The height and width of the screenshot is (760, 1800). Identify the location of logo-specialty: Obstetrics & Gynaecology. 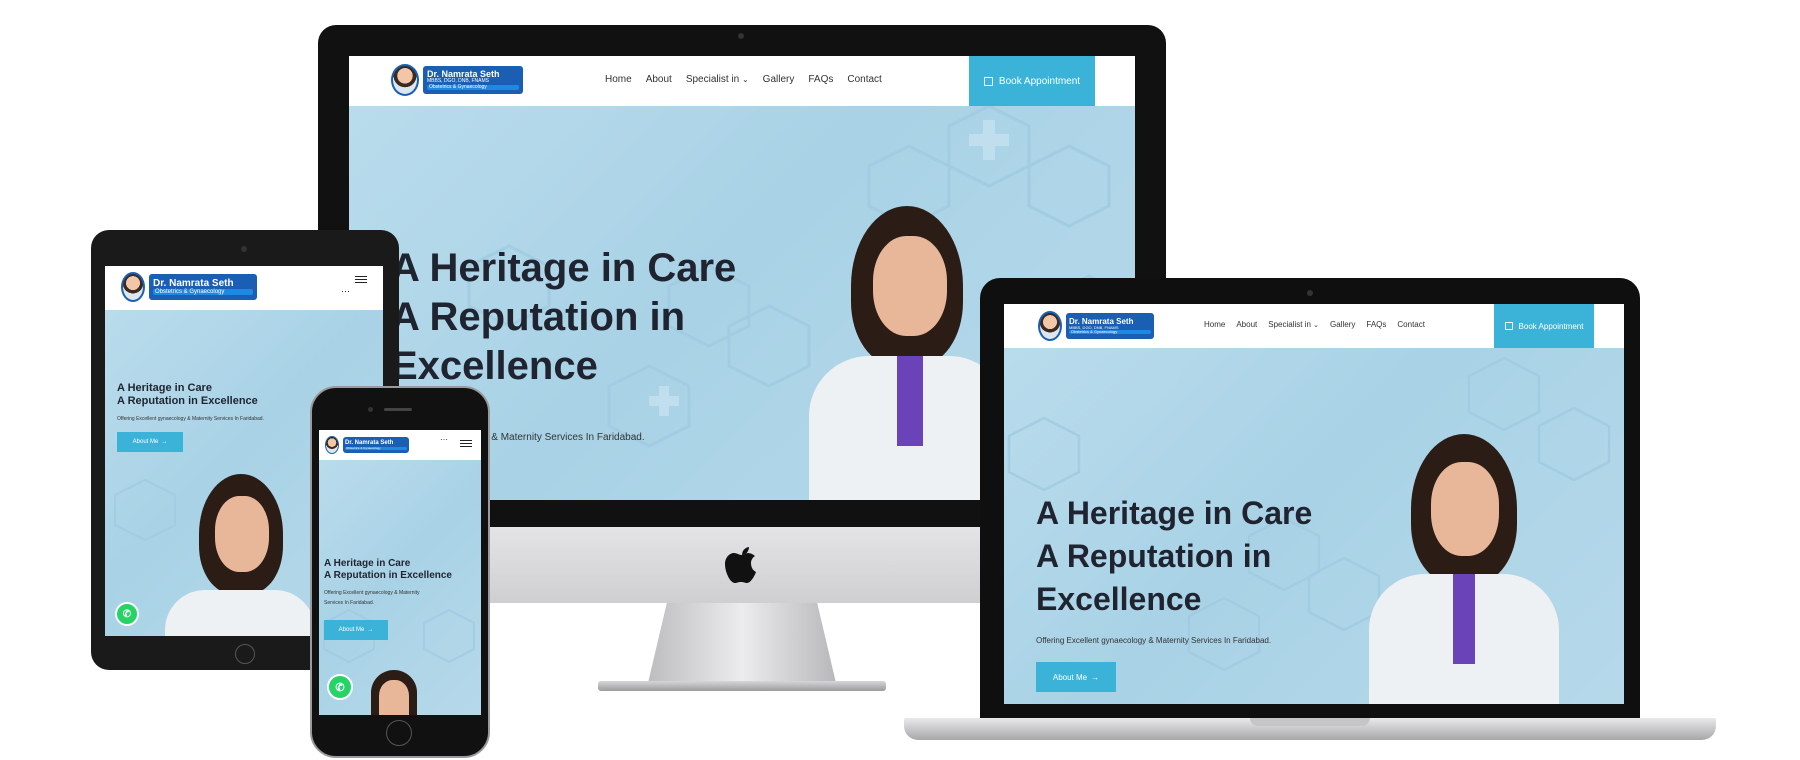
(473, 87).